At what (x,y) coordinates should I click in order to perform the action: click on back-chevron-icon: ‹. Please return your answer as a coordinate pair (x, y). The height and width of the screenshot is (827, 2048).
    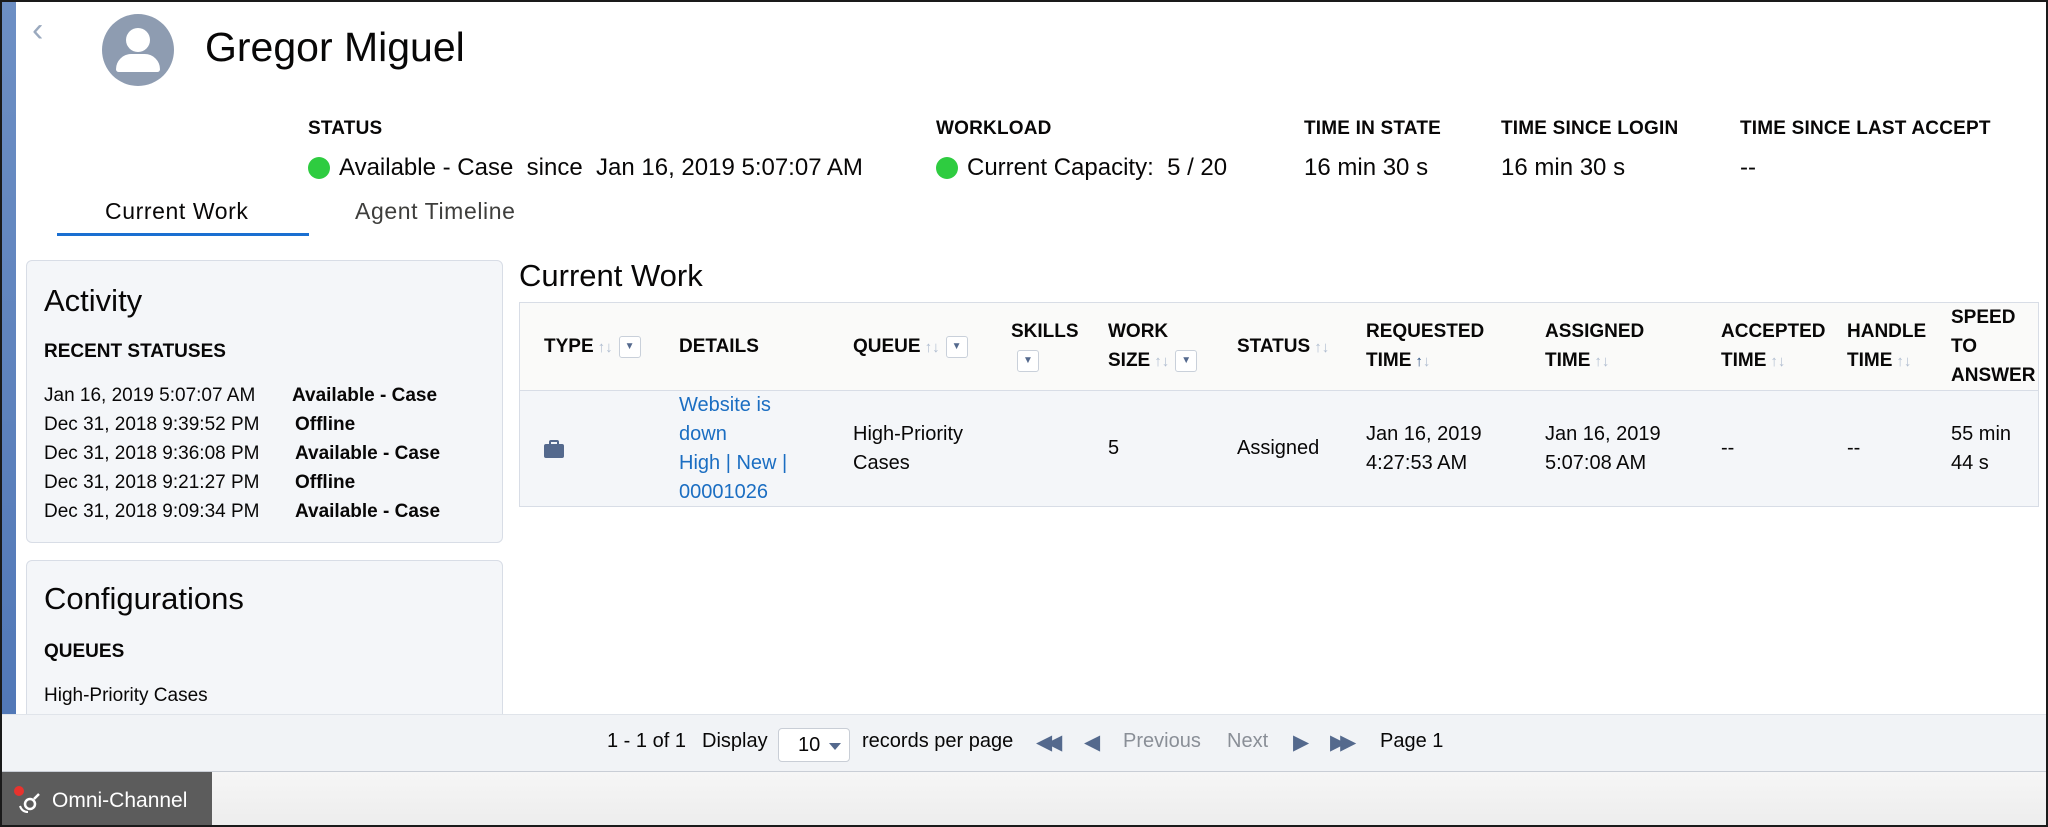
    Looking at the image, I should click on (47, 30).